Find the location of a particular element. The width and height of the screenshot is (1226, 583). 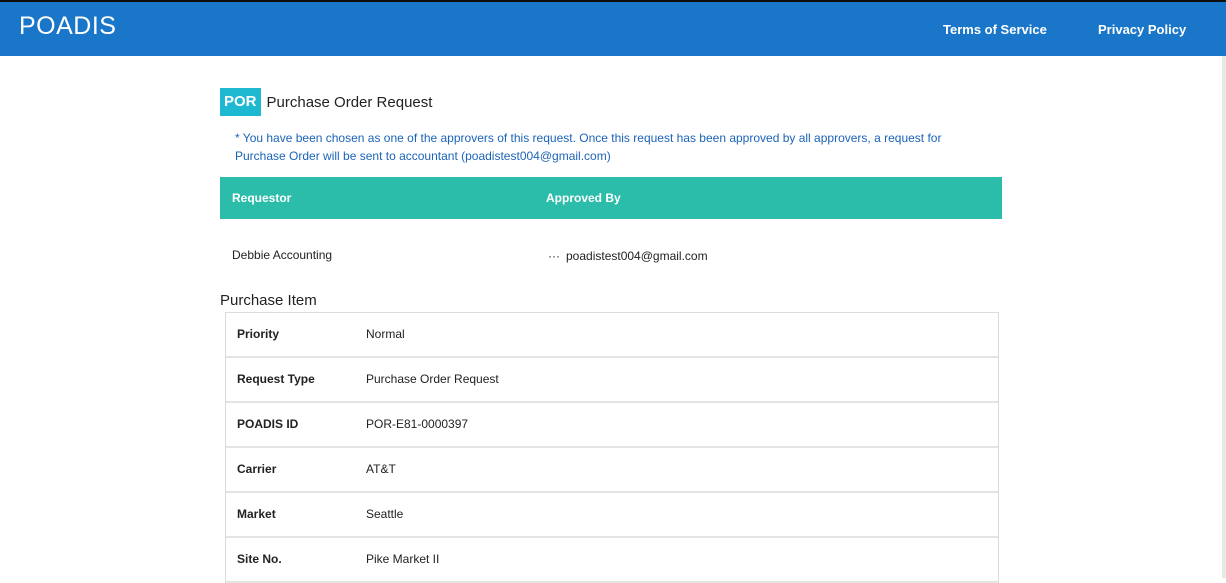

carrier-label: Carrier is located at coordinates (257, 469).